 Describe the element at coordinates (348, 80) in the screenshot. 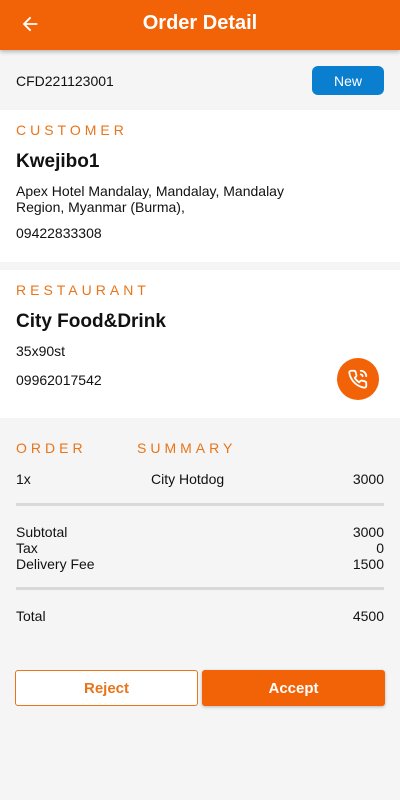

I see `status-badge: New` at that location.